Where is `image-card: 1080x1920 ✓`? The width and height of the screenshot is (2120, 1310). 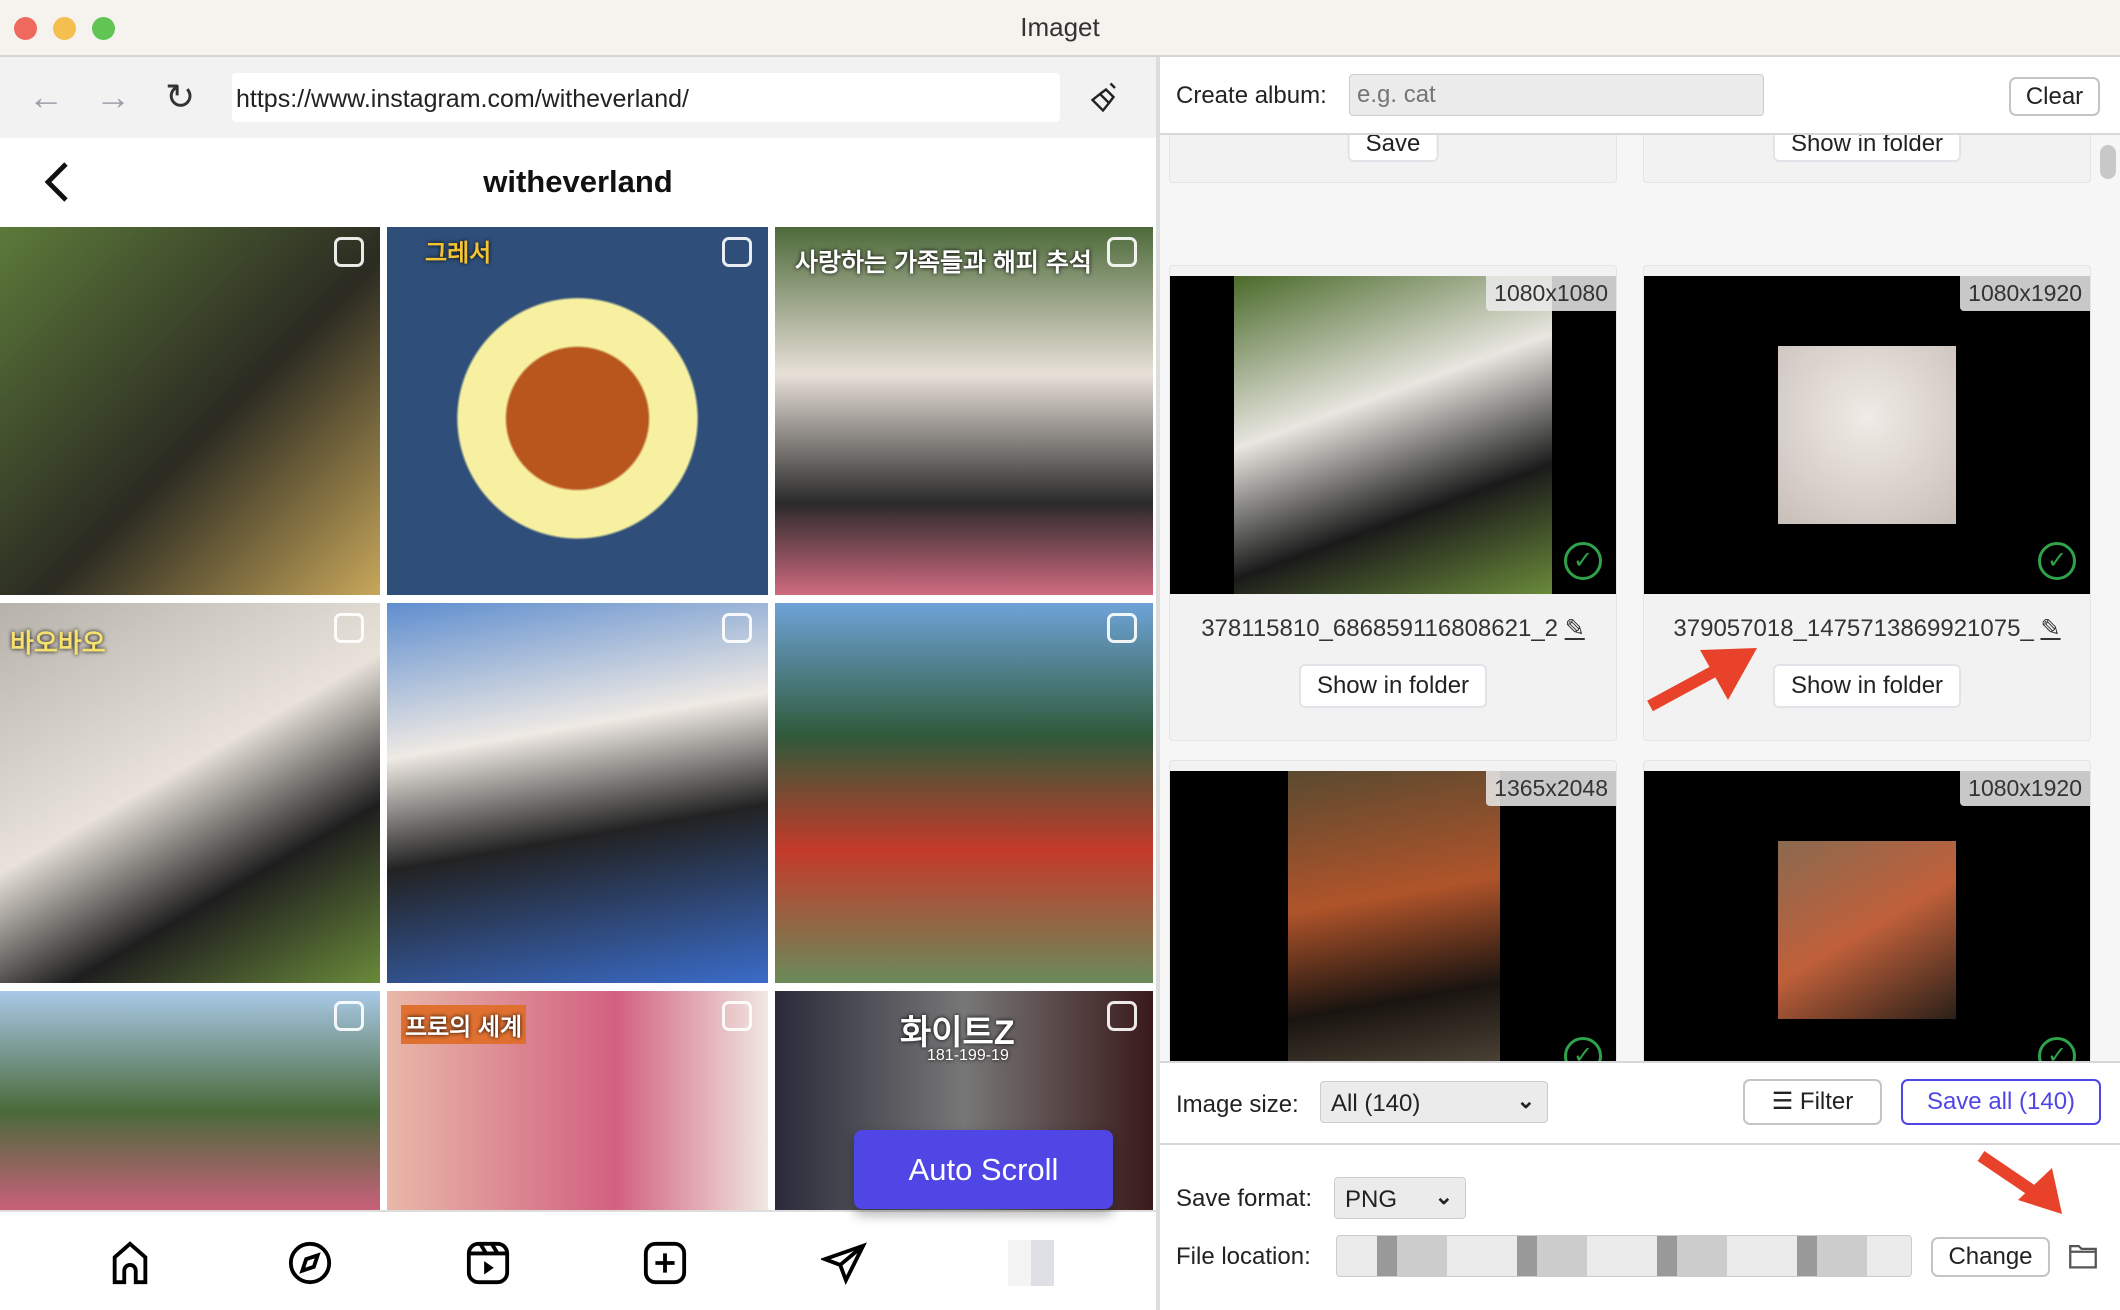
image-card: 1080x1920 ✓ is located at coordinates (1867, 910).